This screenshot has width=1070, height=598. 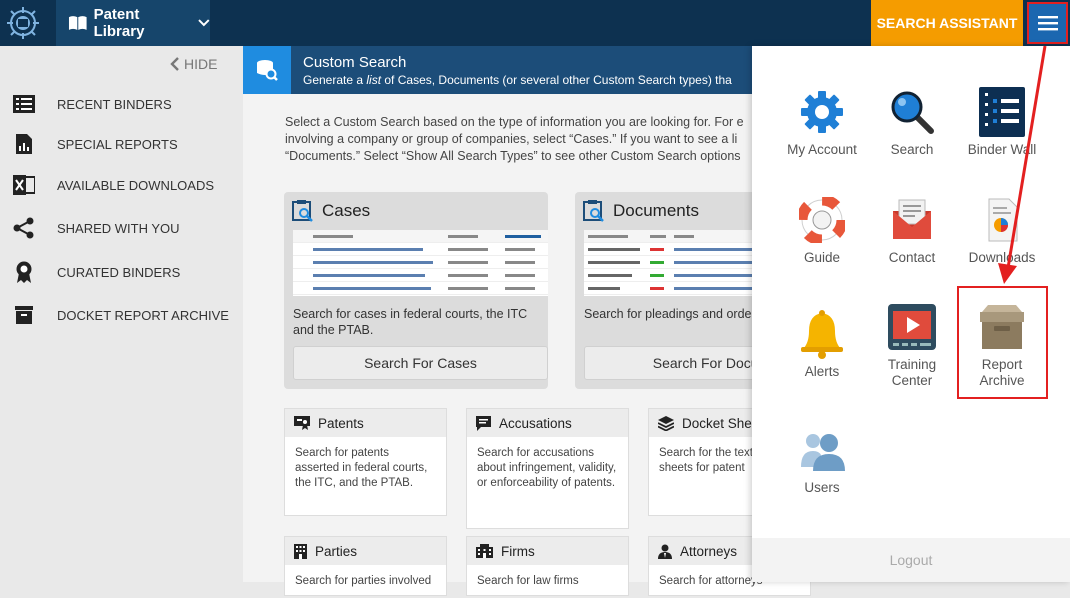 I want to click on video-play-icon, so click(x=912, y=327).